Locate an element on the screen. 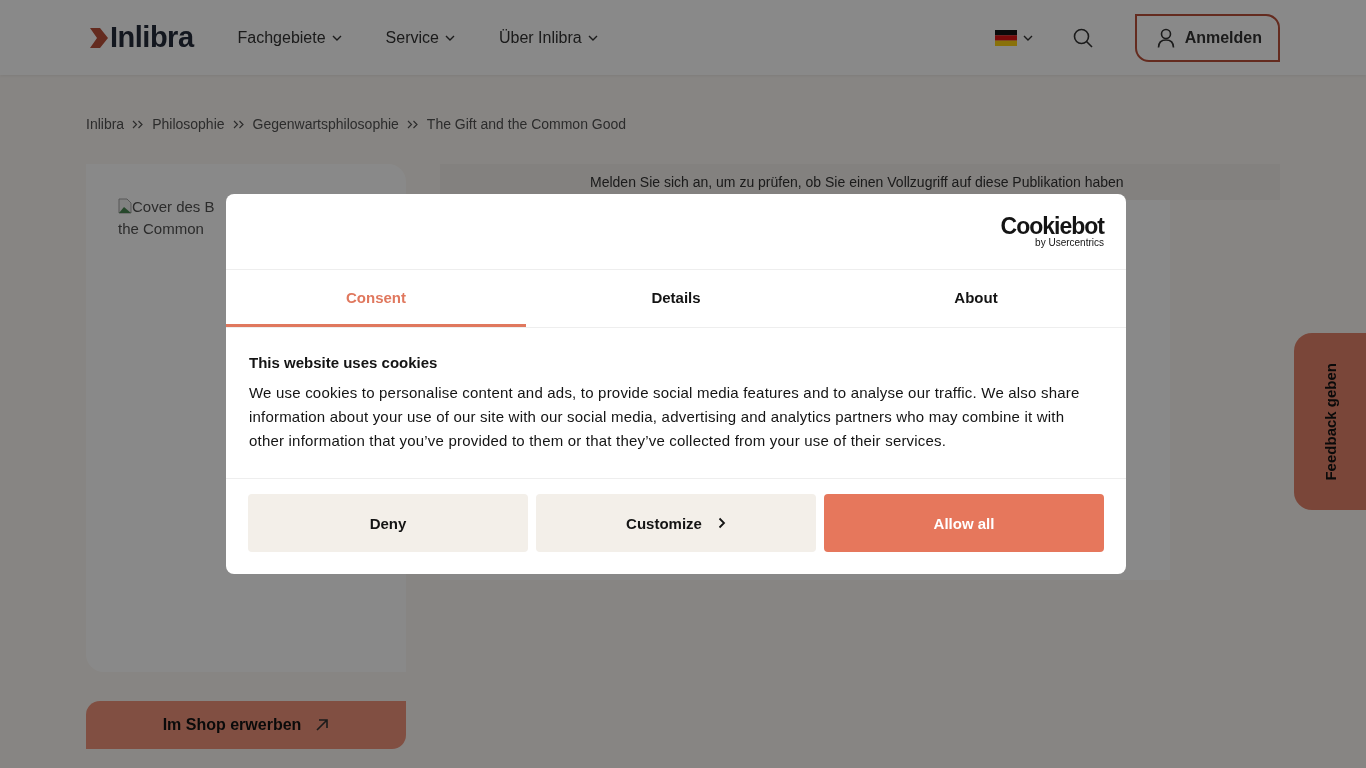  breadcrumb-link: The Gift and the Common Good is located at coordinates (526, 124).